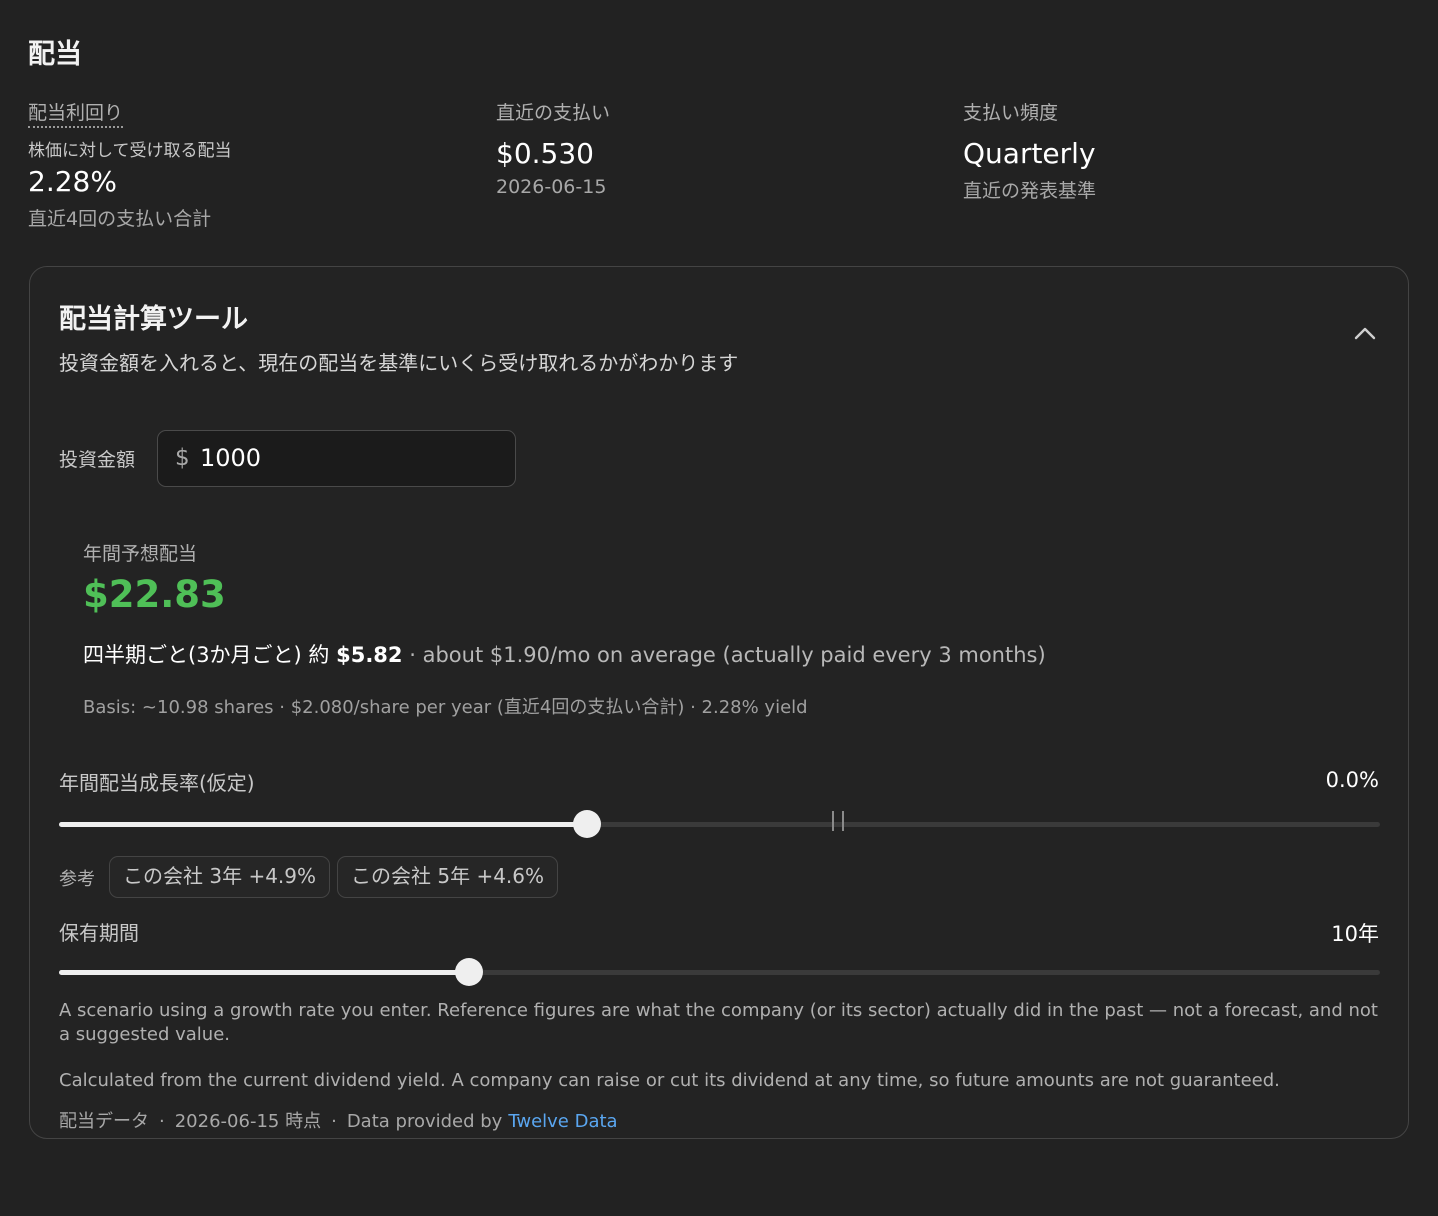  I want to click on holding-period-slider-fill, so click(264, 972).